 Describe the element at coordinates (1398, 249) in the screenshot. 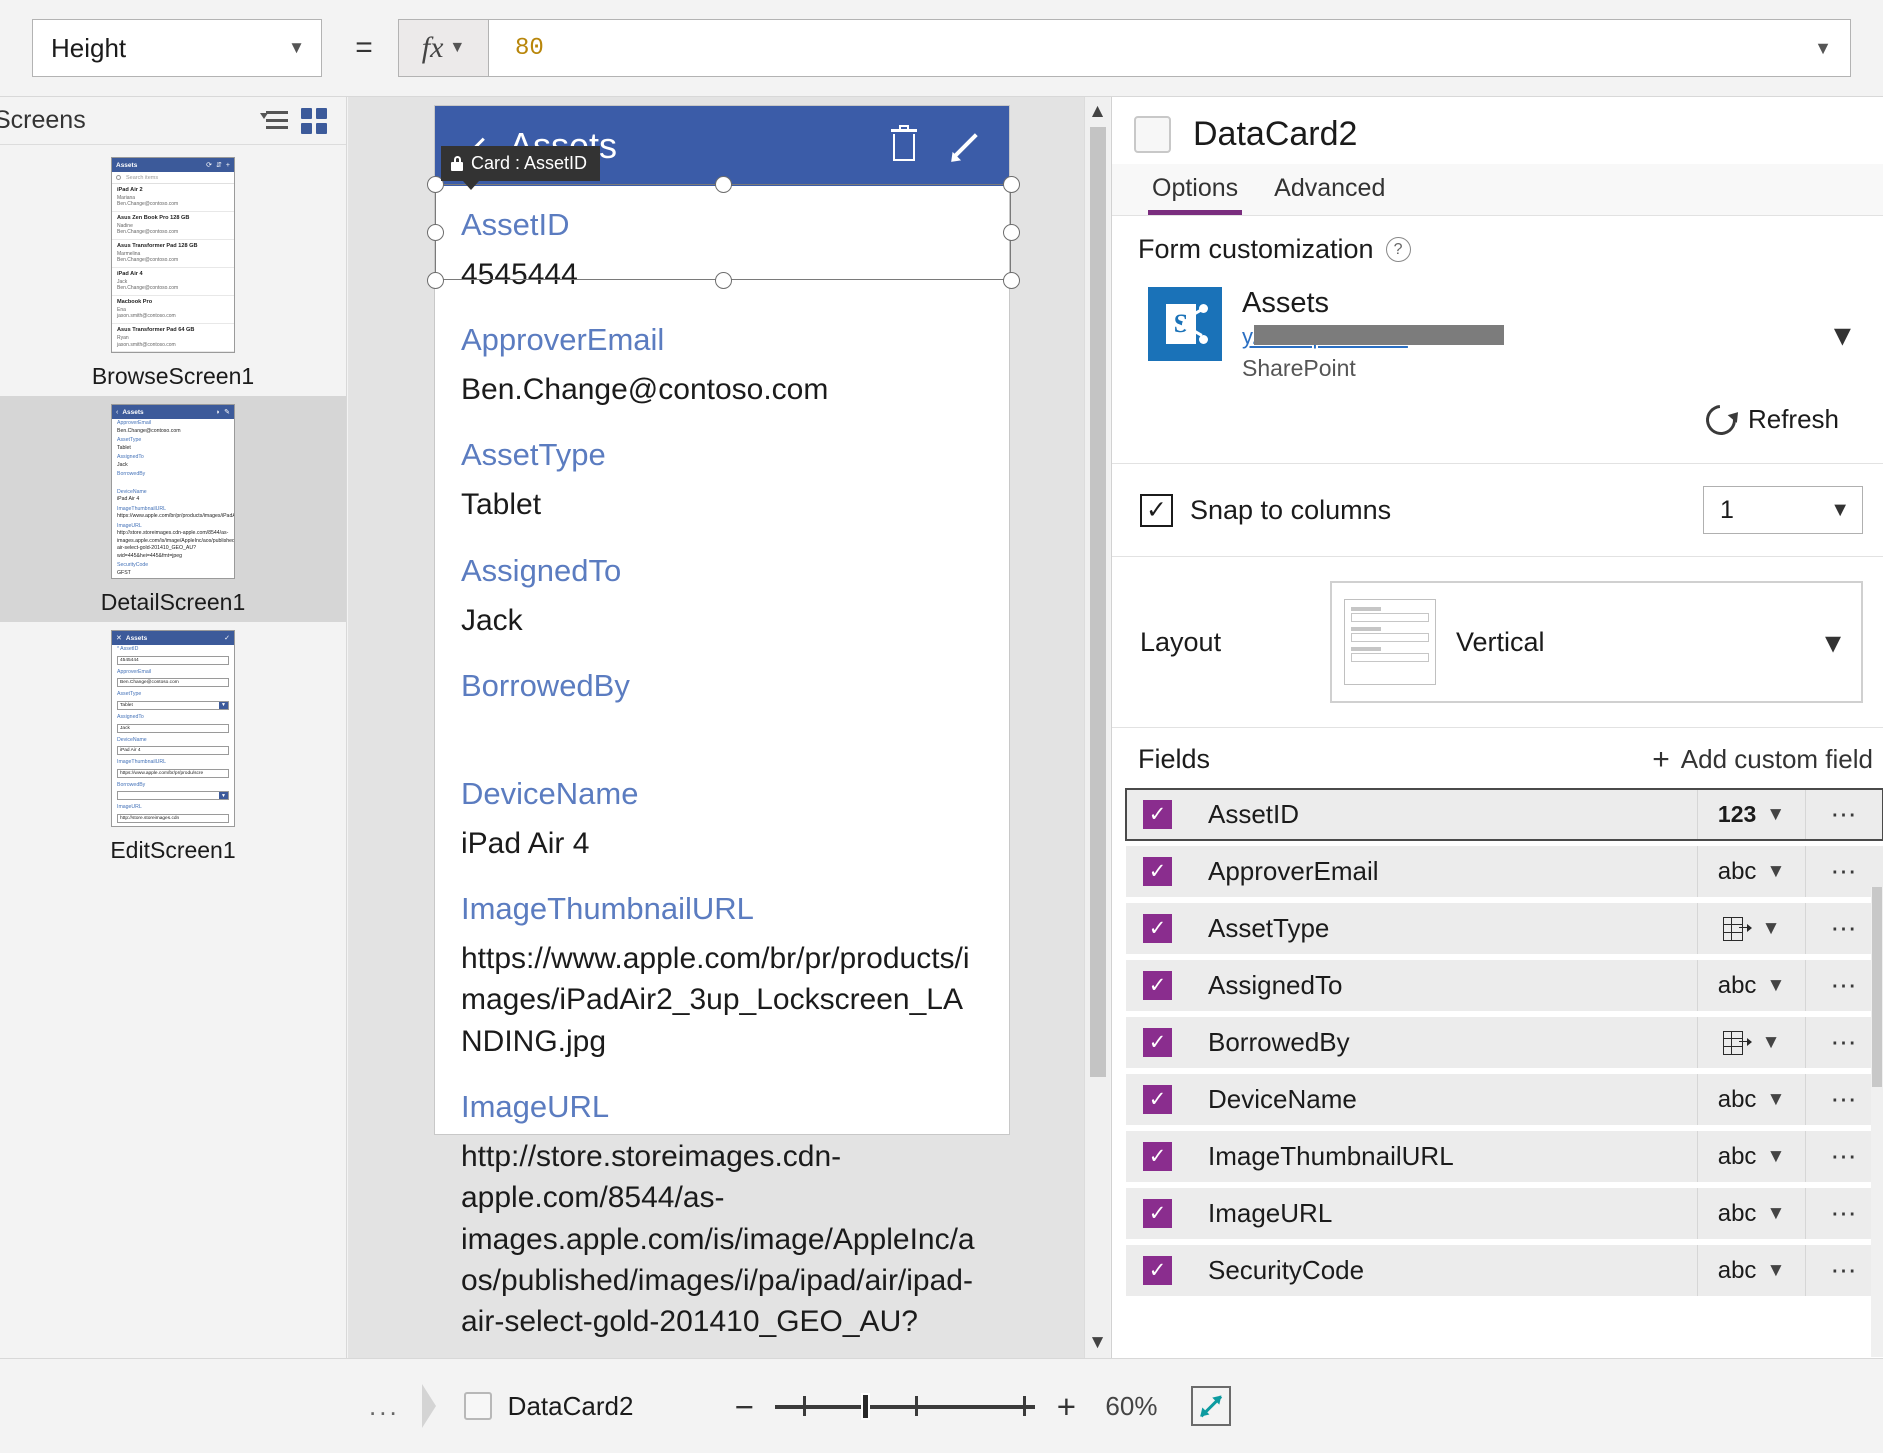

I see `help-circle-icon: ?` at that location.